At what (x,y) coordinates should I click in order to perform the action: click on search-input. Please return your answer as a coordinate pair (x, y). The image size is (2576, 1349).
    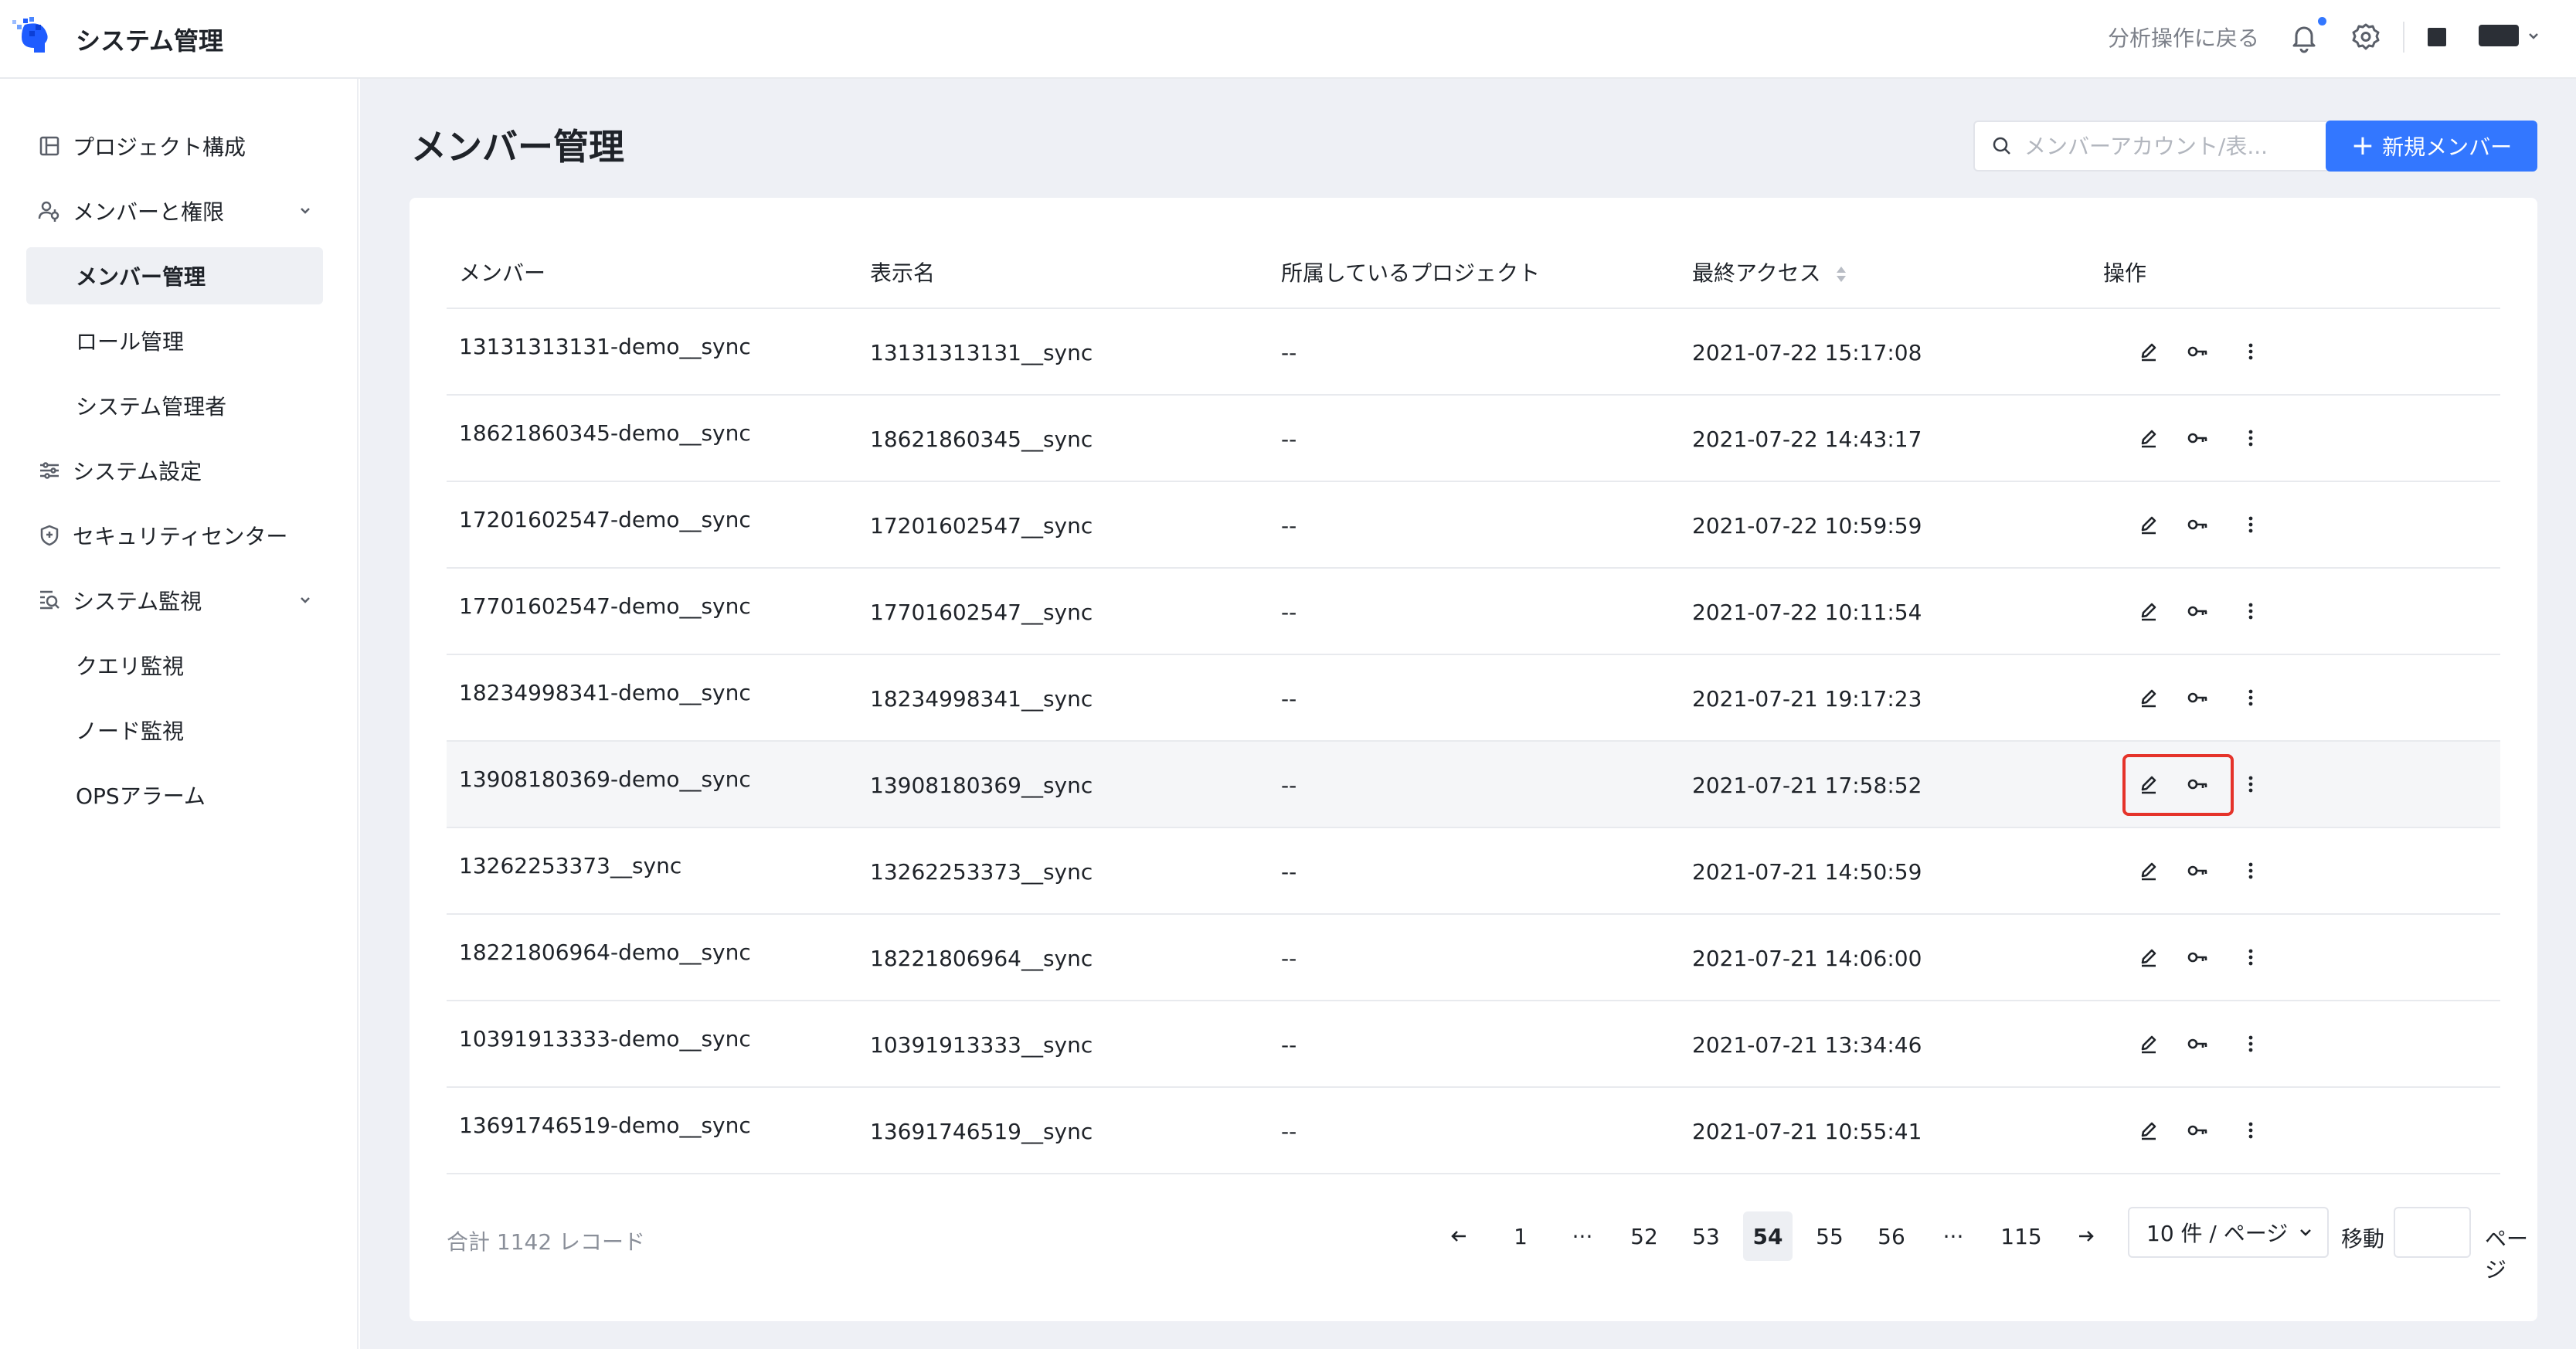
    Looking at the image, I should click on (2190, 146).